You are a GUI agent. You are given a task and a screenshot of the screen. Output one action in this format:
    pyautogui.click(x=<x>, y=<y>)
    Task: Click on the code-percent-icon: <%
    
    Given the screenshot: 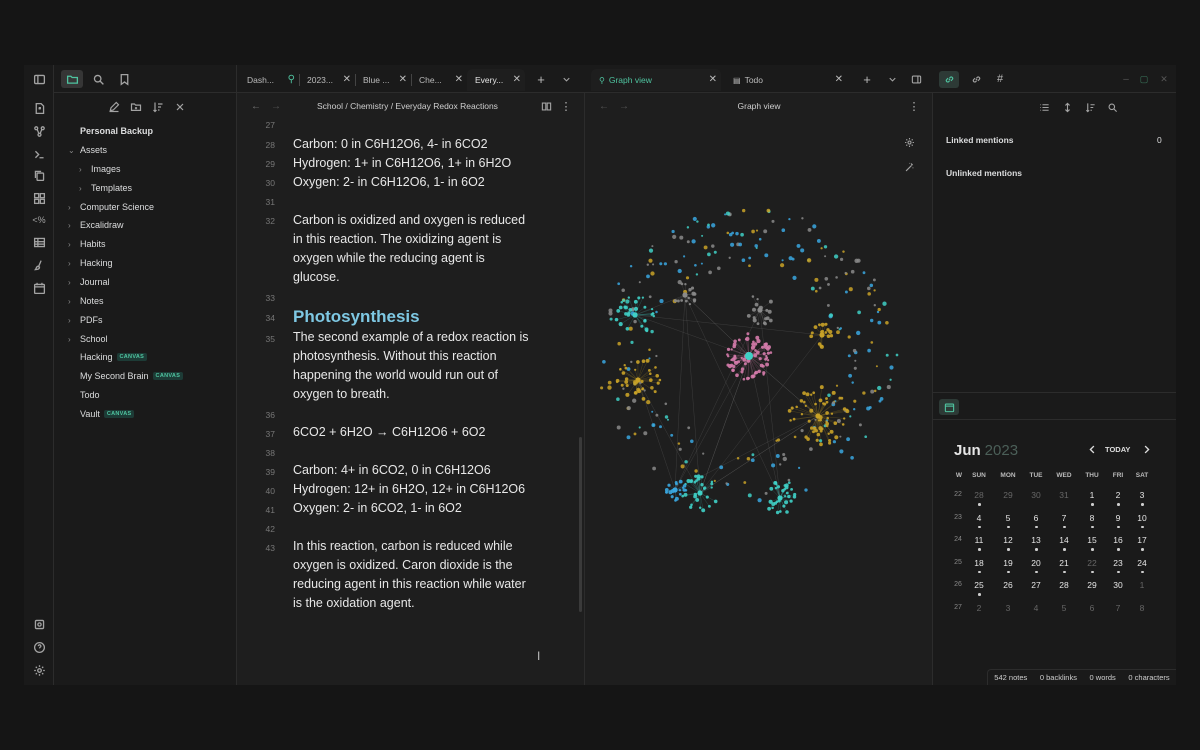 What is the action you would take?
    pyautogui.click(x=39, y=220)
    